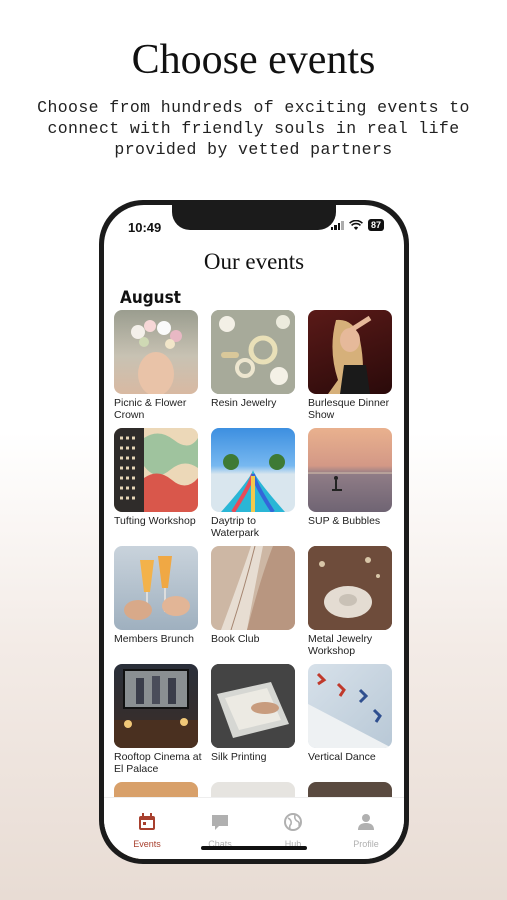  I want to click on chat-icon, so click(220, 822).